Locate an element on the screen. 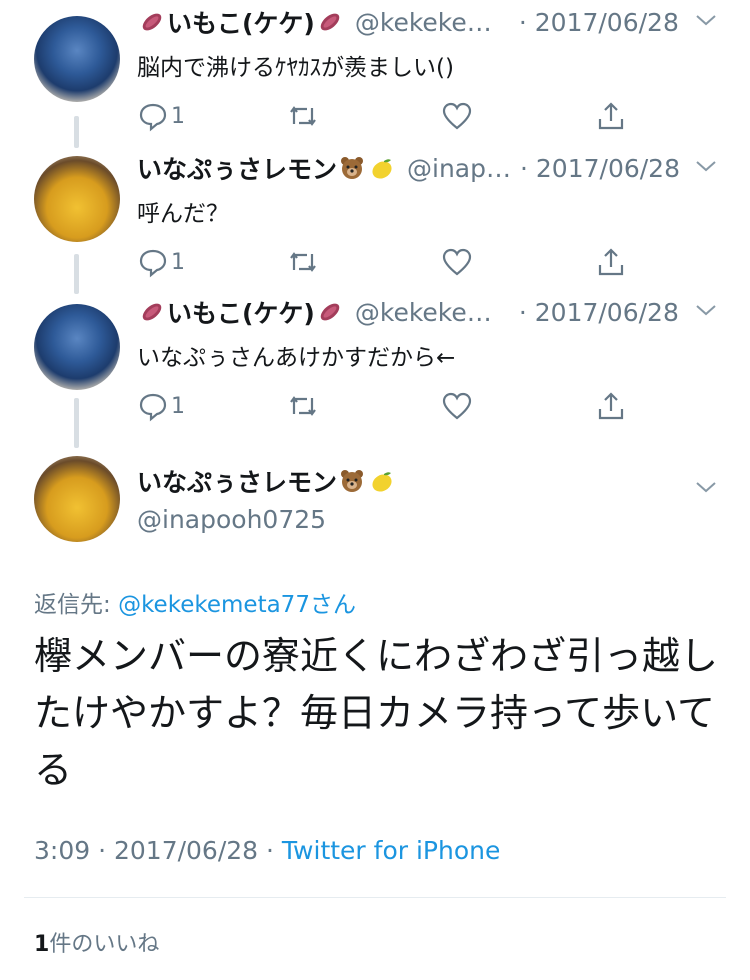  divider is located at coordinates (375, 897).